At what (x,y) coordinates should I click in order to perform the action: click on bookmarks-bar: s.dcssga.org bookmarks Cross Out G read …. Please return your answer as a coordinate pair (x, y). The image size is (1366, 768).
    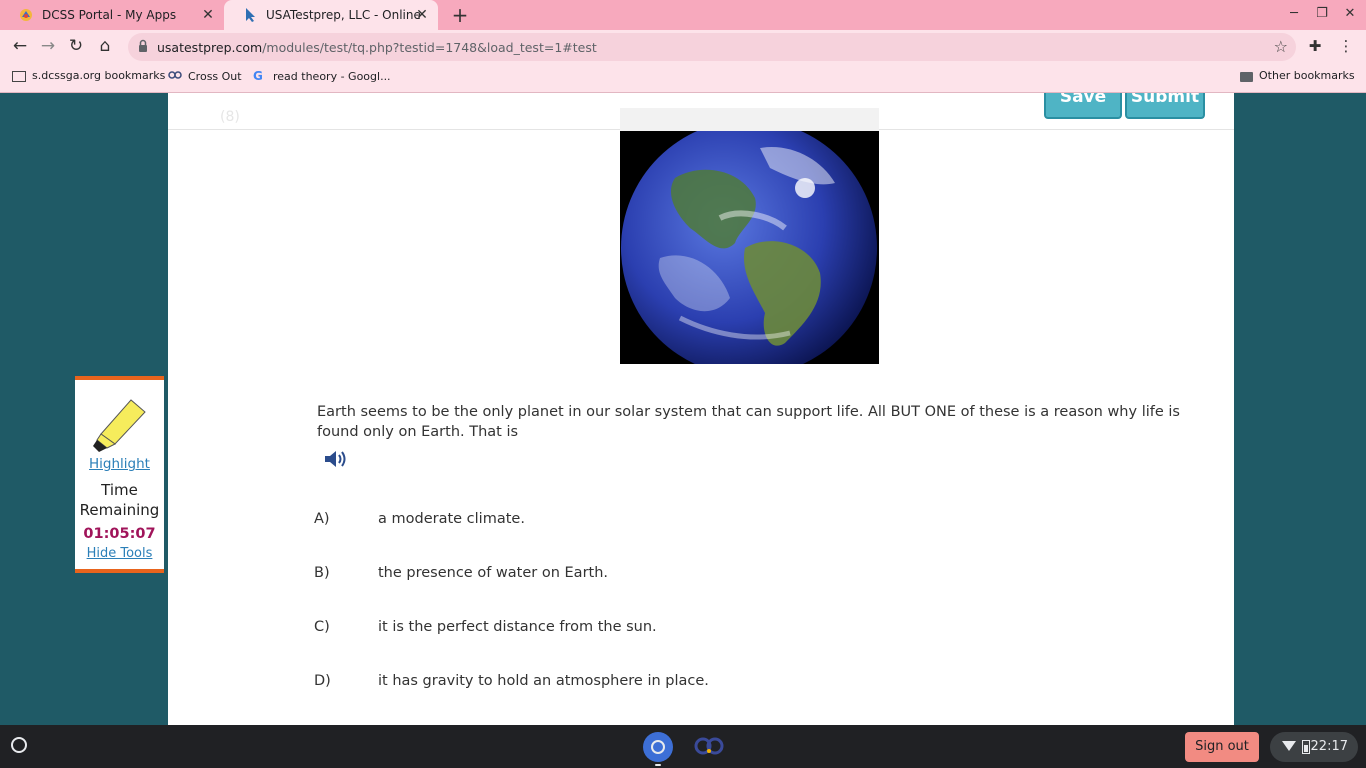
    Looking at the image, I should click on (683, 78).